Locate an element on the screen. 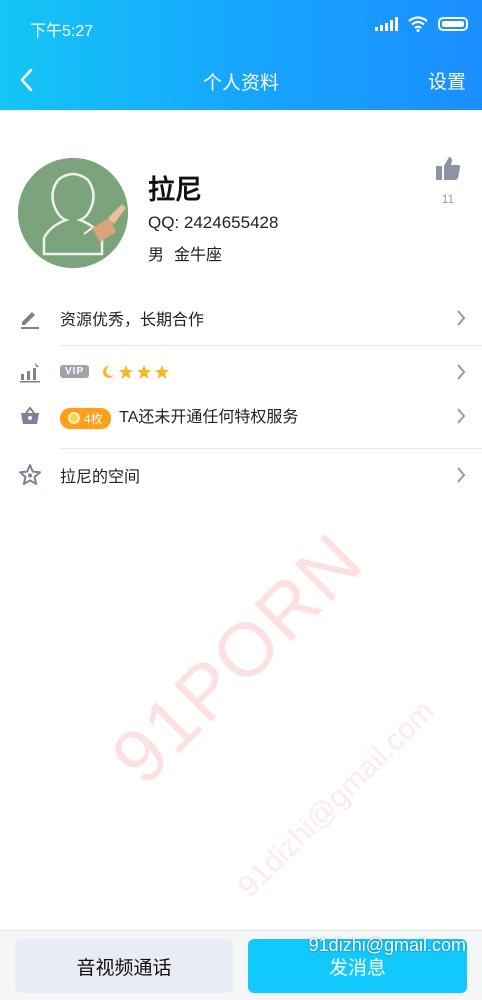  coin-icon is located at coordinates (74, 418).